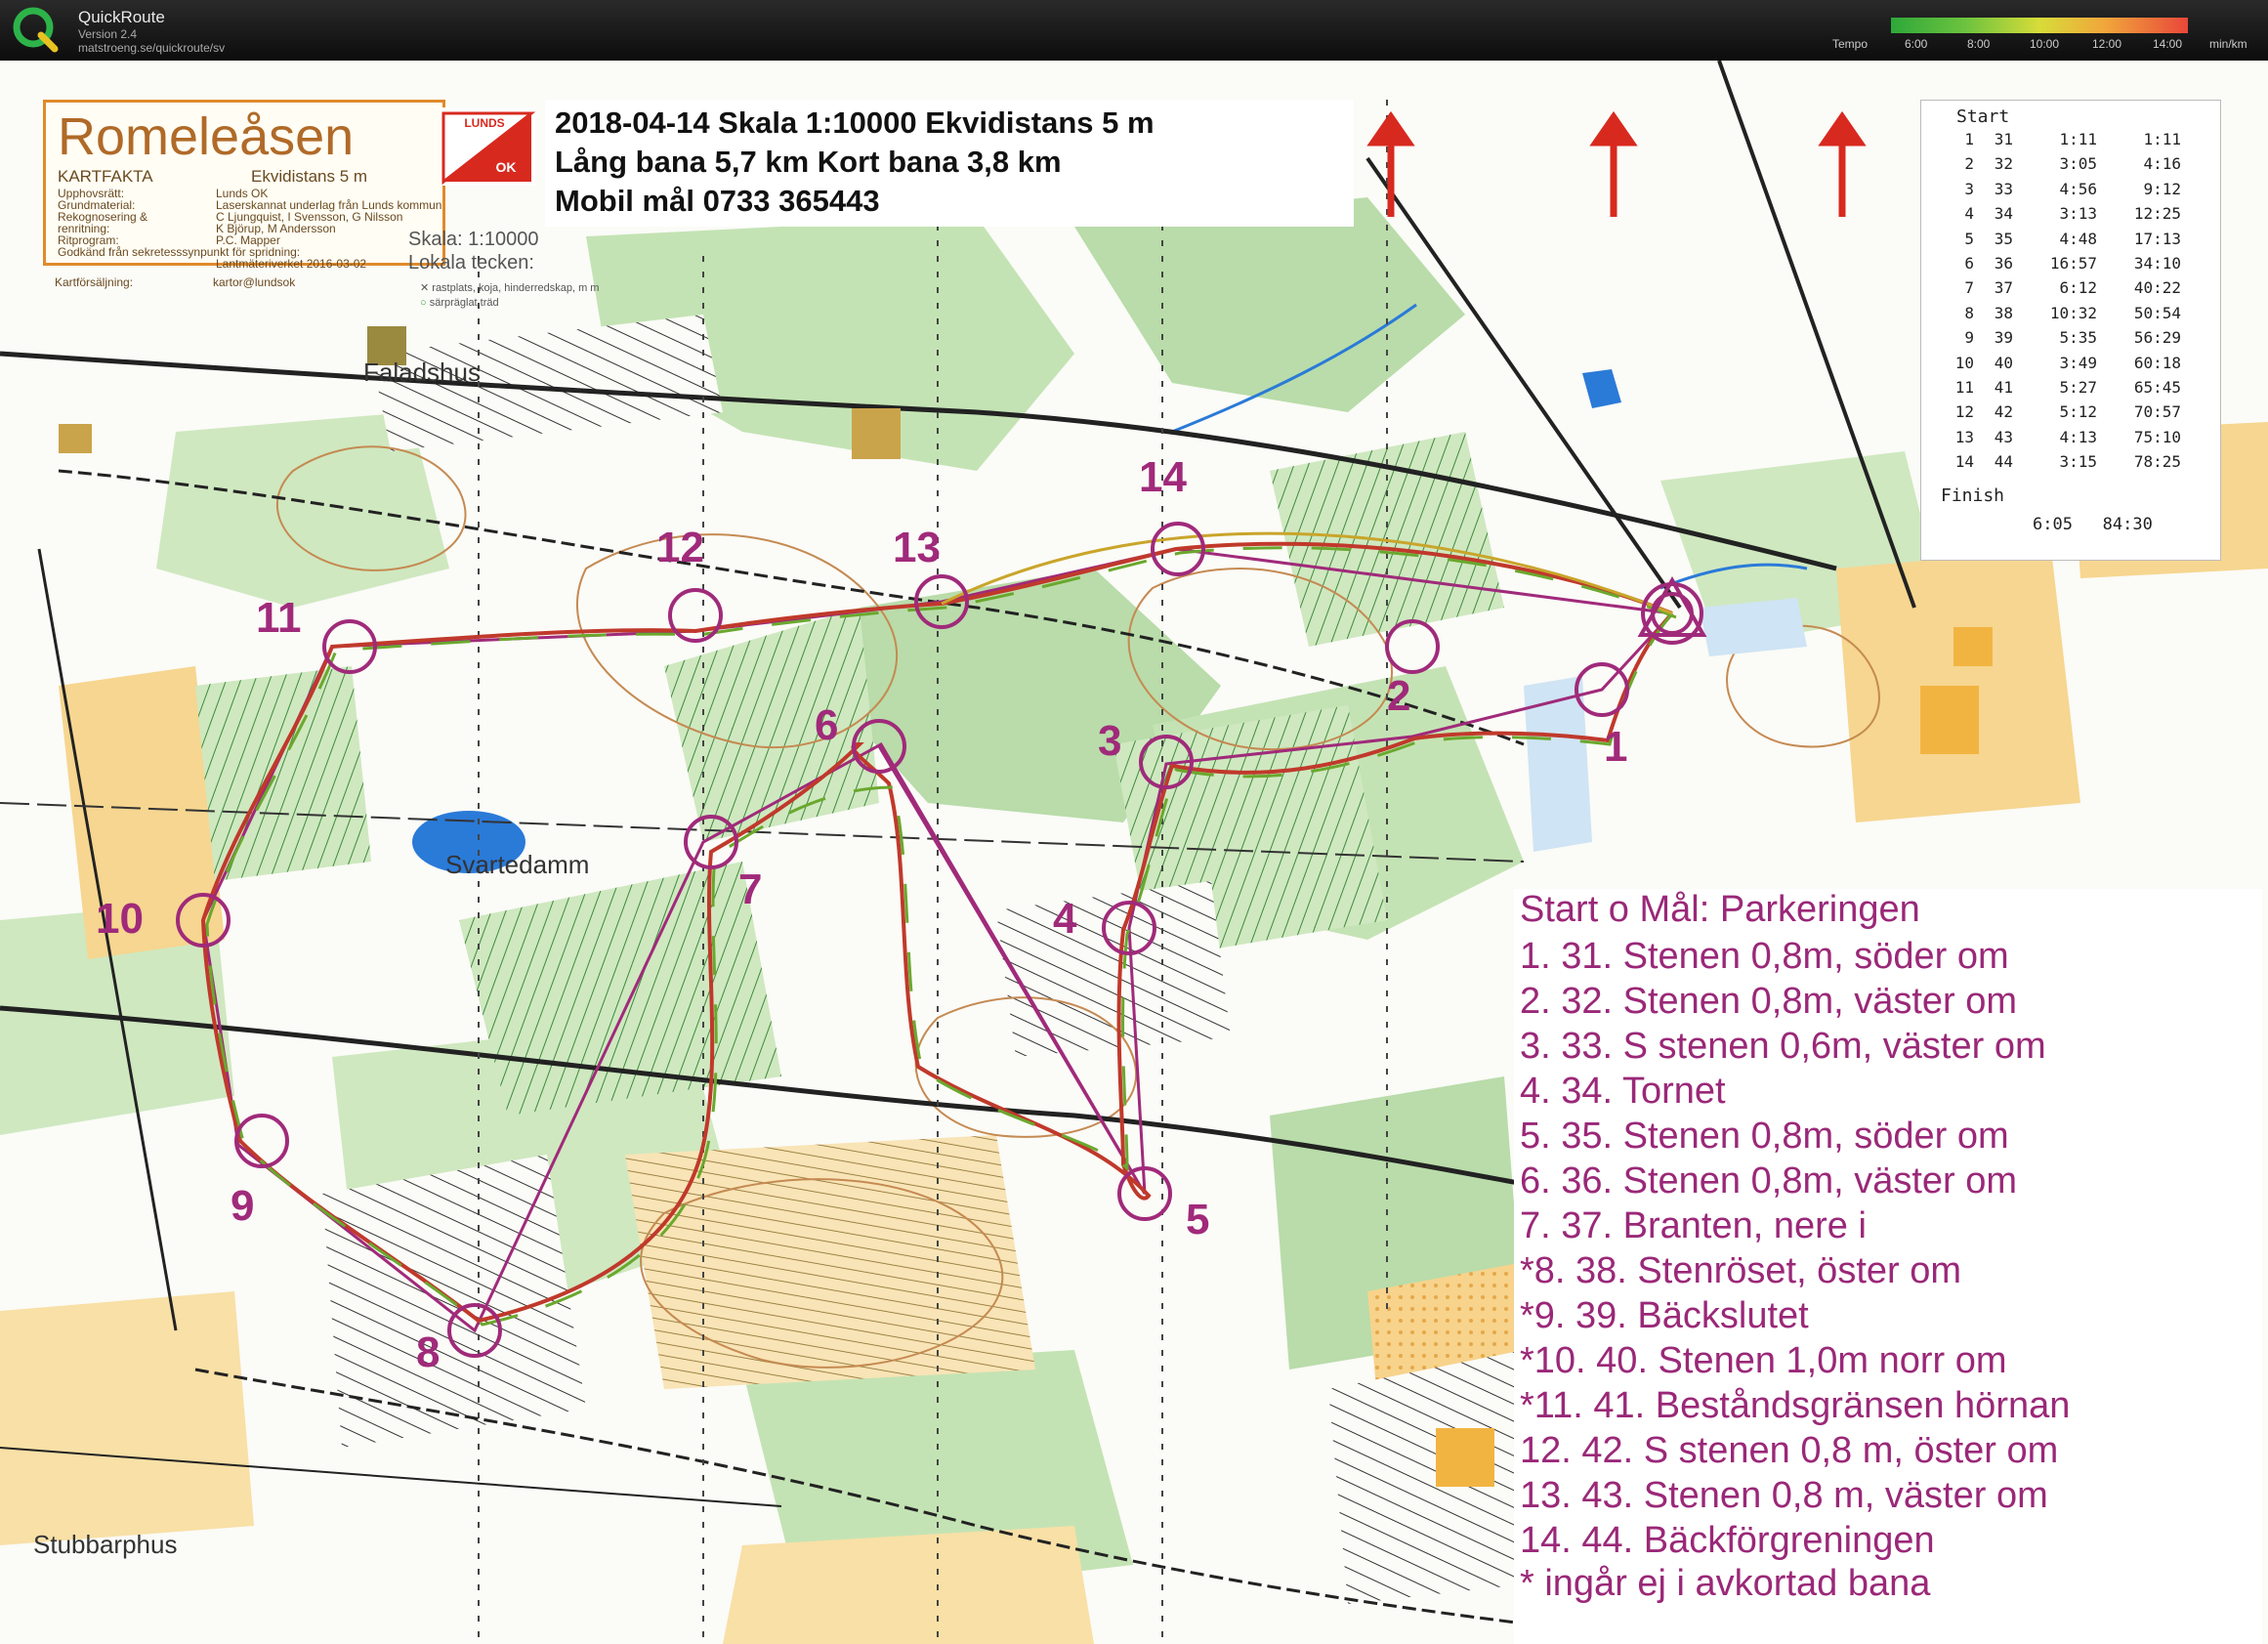 Image resolution: width=2268 pixels, height=1644 pixels. Describe the element at coordinates (206, 136) in the screenshot. I see `map-title: Romeleåsen` at that location.